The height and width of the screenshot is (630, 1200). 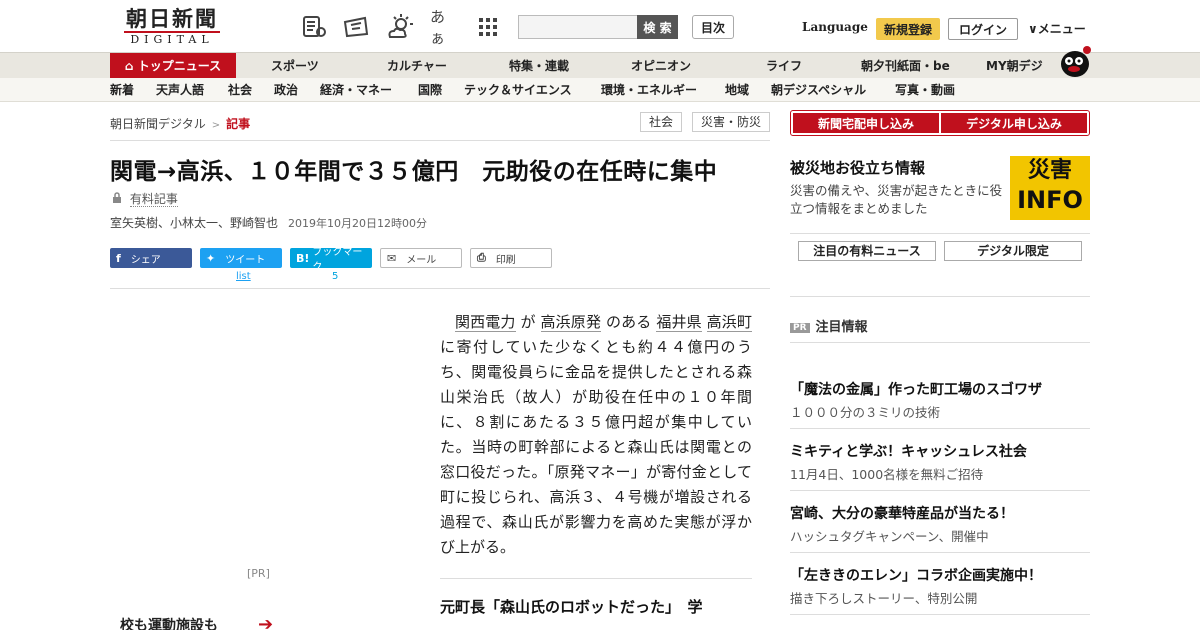 What do you see at coordinates (896, 199) in the screenshot?
I see `disaster-info-desc: 災害の備えや、災害が起きたときに役立つ情報をまとめました` at bounding box center [896, 199].